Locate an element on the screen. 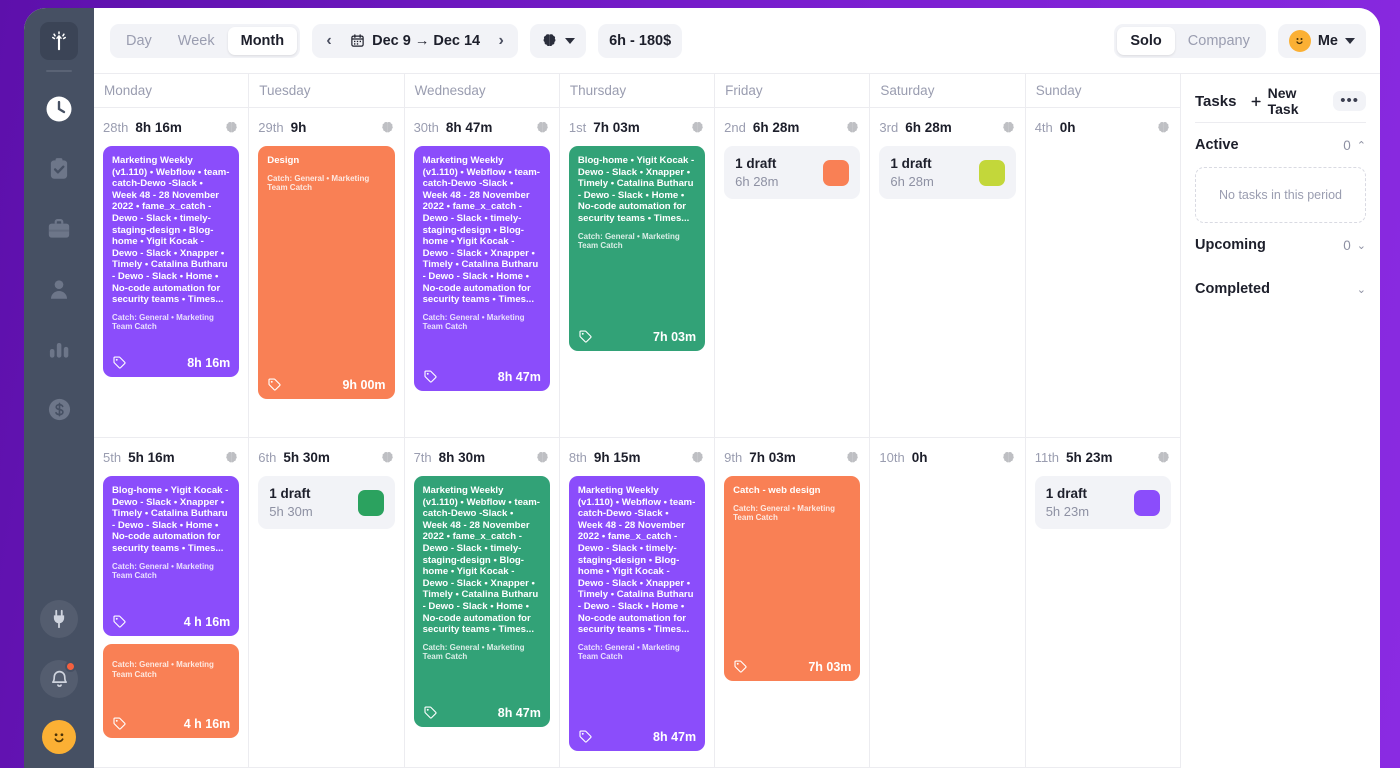  user-menu: Me is located at coordinates (1321, 40).